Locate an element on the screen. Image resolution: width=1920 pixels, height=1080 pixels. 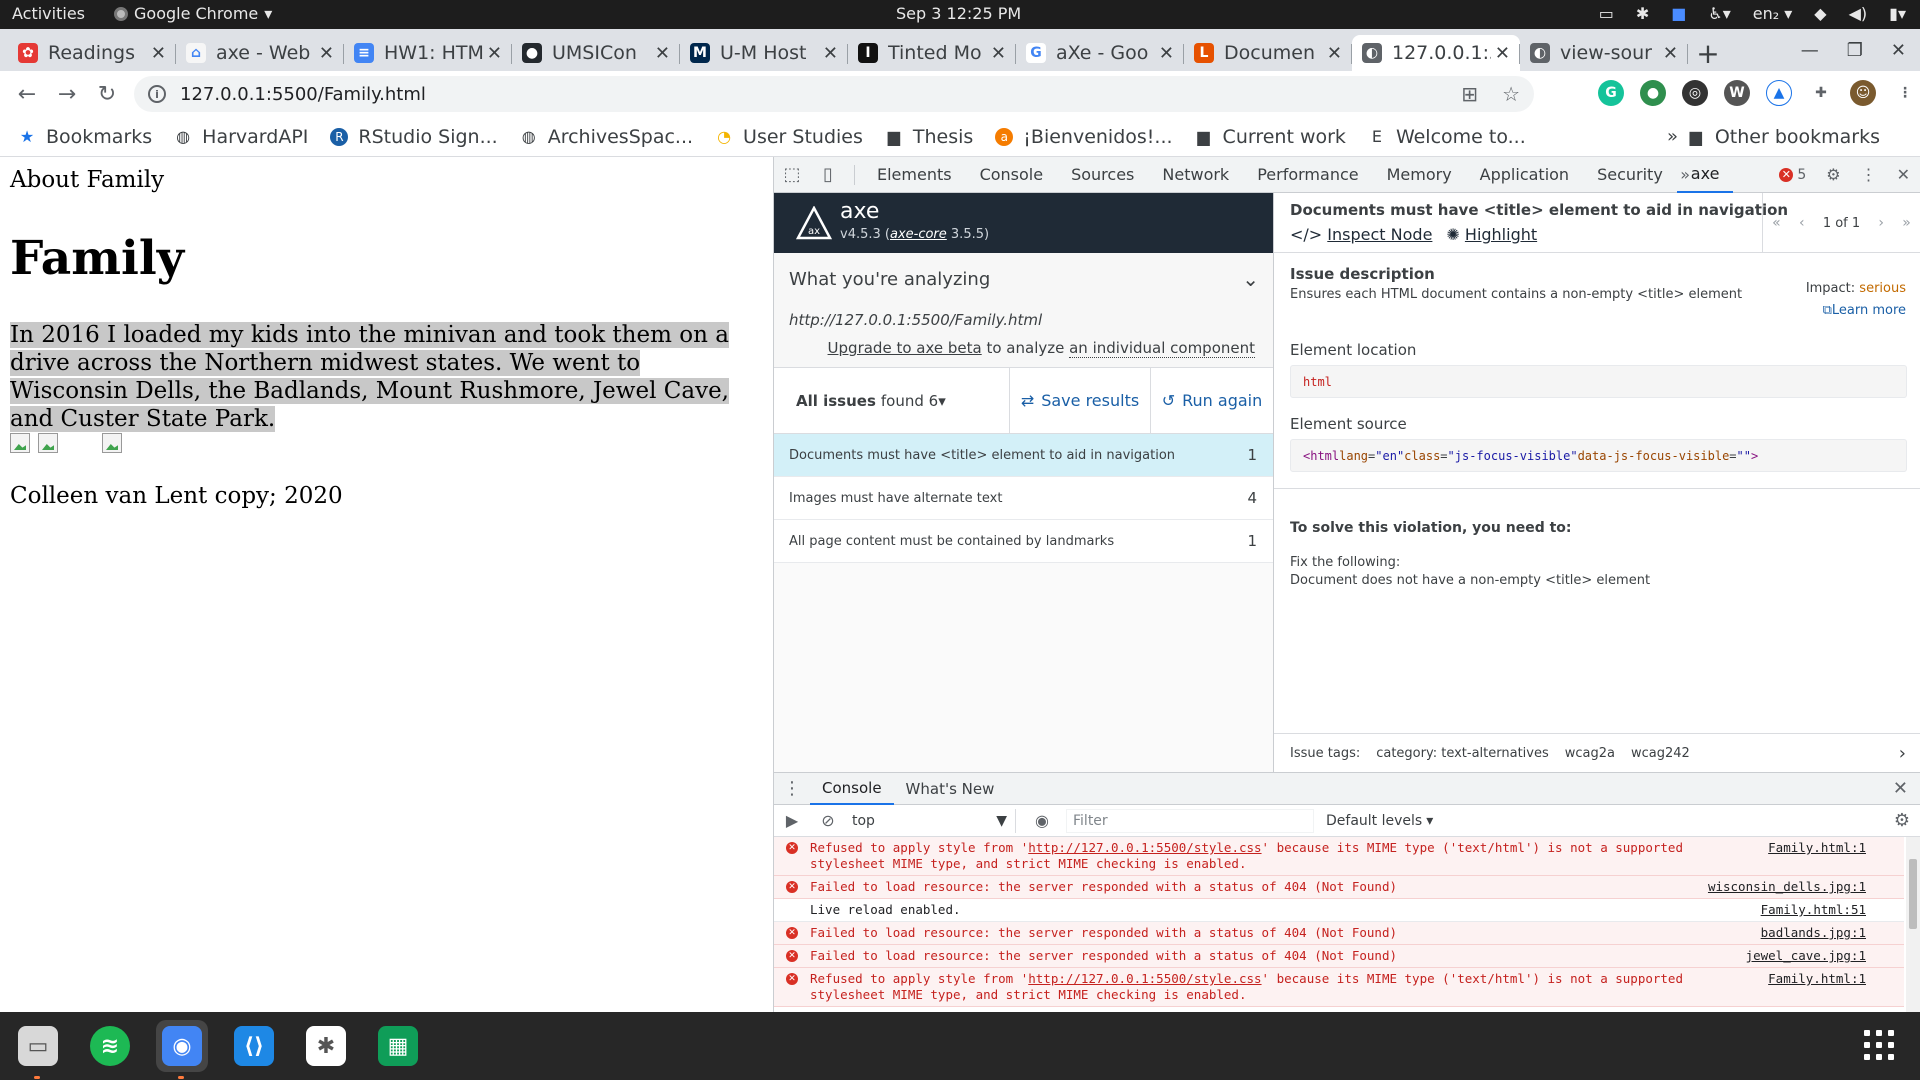
bookmark-item: ▆ Thesis is located at coordinates (929, 137).